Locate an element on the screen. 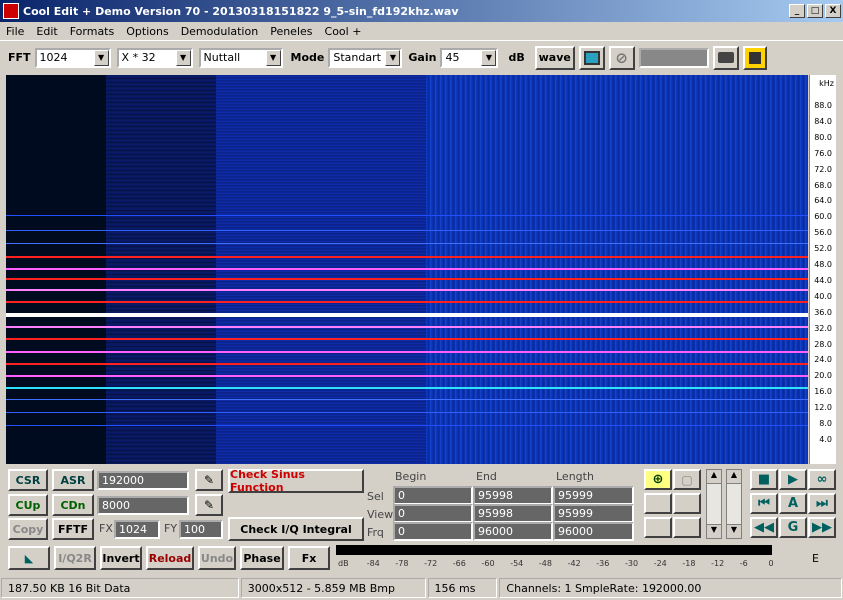 The height and width of the screenshot is (600, 843). prohibited-icon: ⊘ is located at coordinates (621, 57).